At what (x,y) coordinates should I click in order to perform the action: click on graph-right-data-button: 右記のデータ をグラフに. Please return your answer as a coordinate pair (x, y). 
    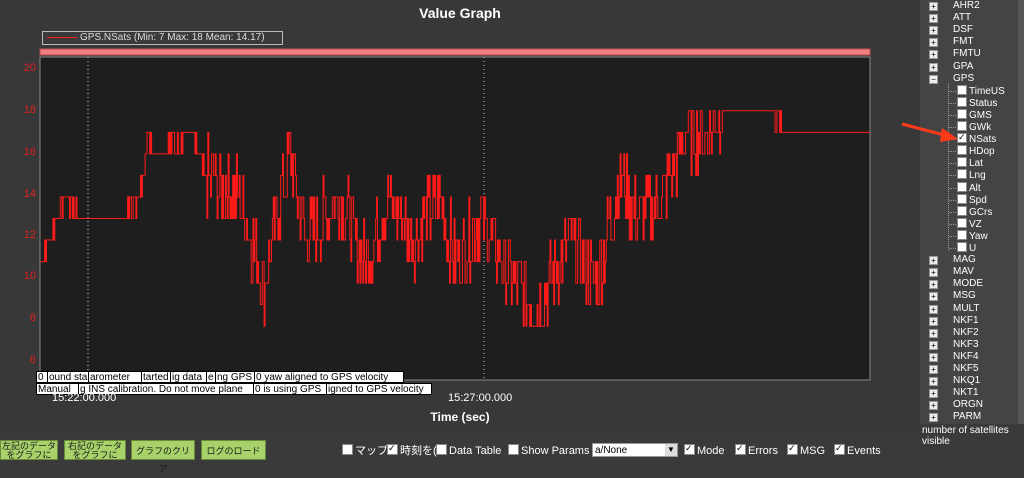
    Looking at the image, I should click on (95, 450).